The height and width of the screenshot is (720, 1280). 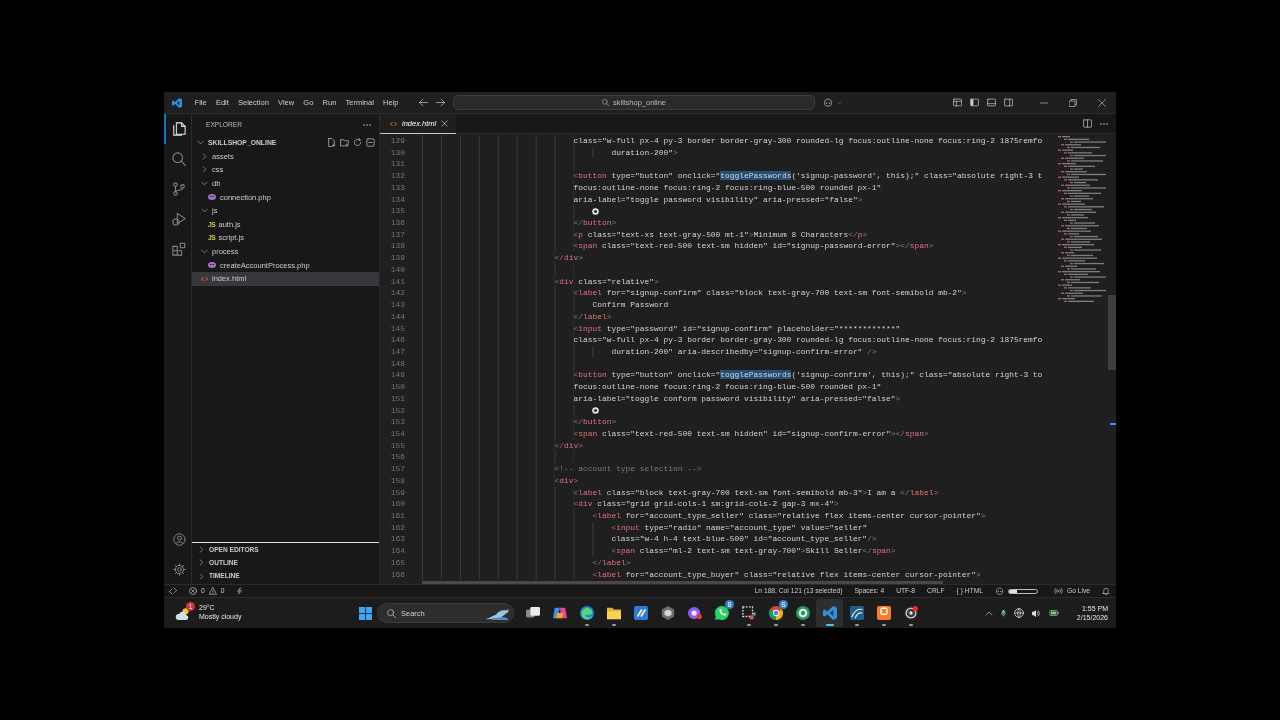 I want to click on overview-marker, so click(x=1113, y=424).